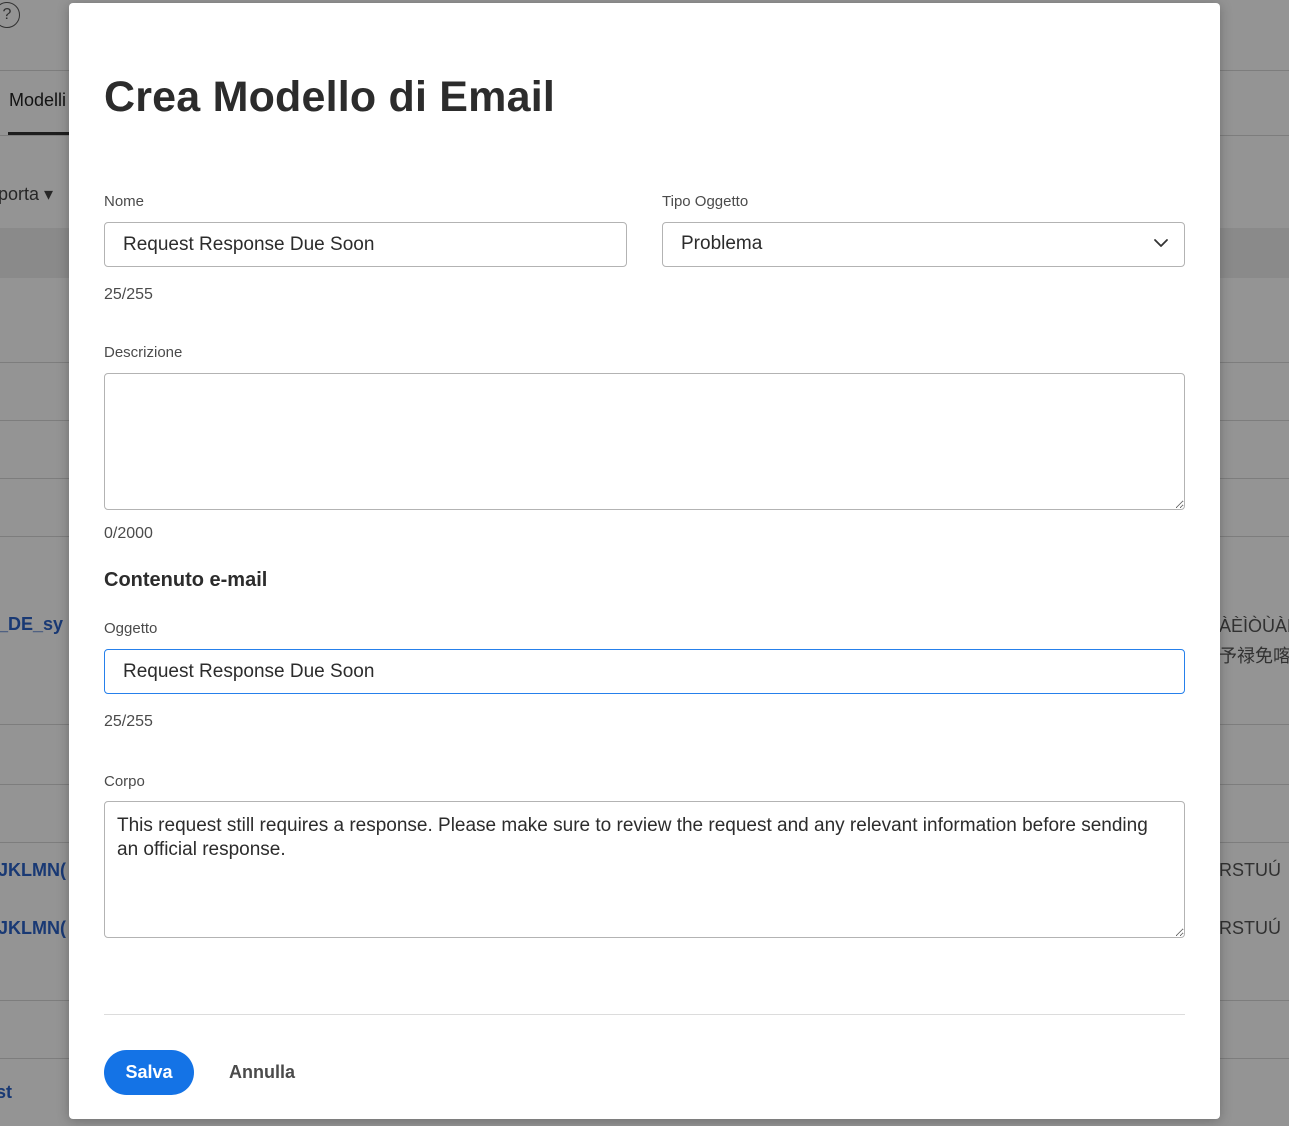 The width and height of the screenshot is (1289, 1126). What do you see at coordinates (149, 1072) in the screenshot?
I see `save-button: Salva` at bounding box center [149, 1072].